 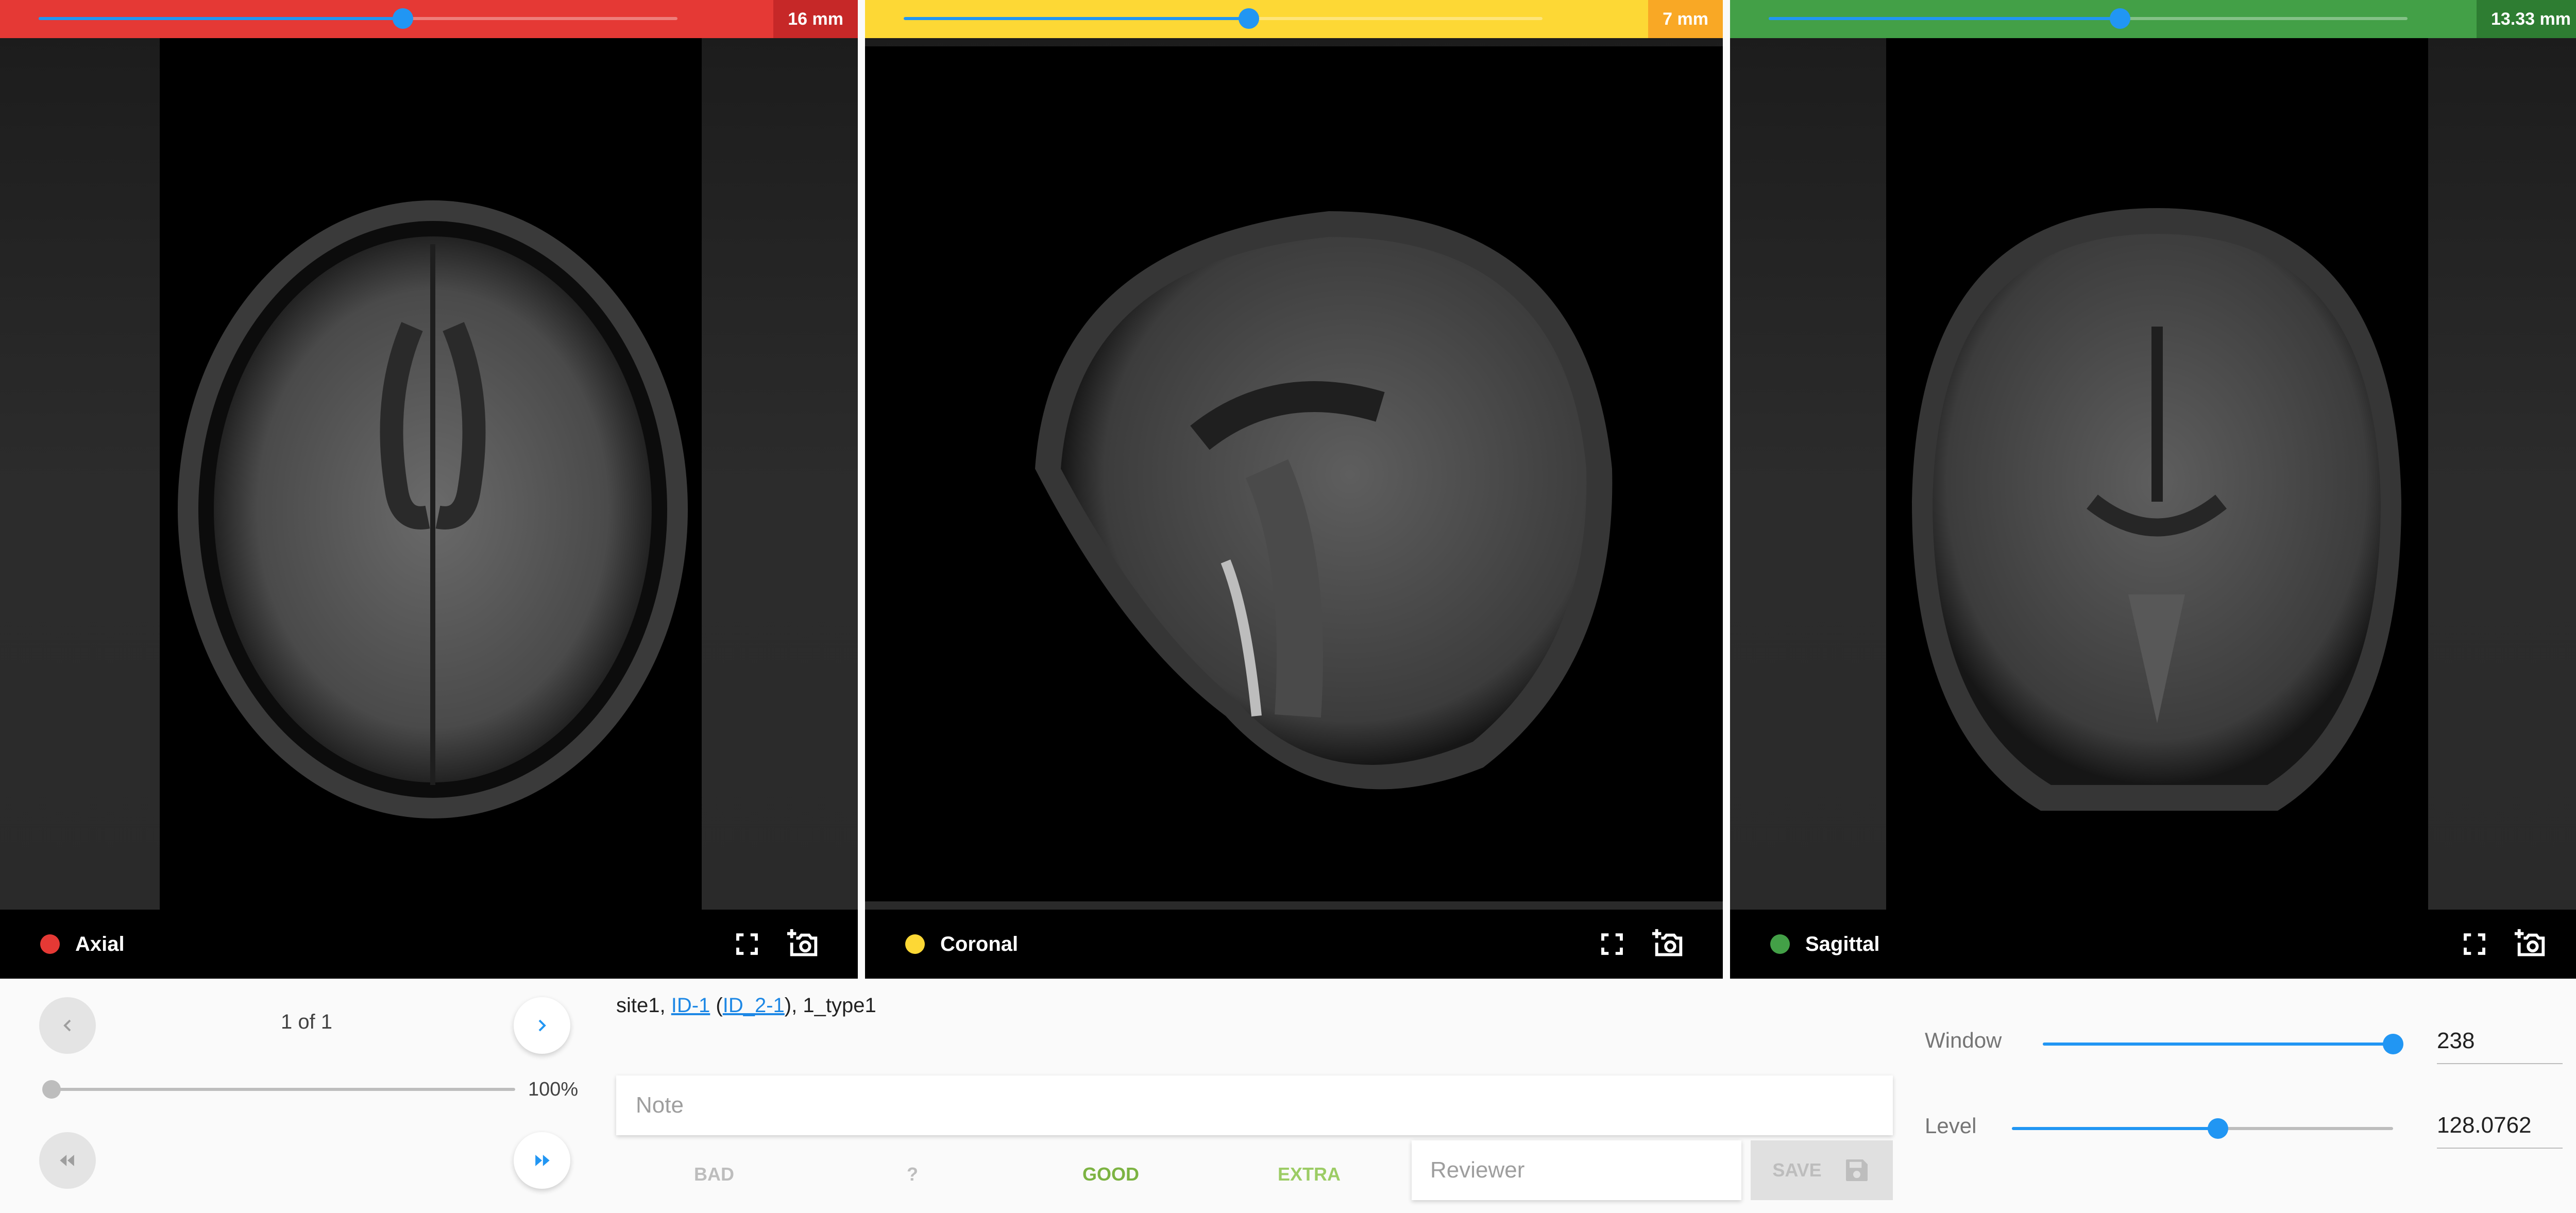 I want to click on sagittal-slice-slider-fill, so click(x=1944, y=18).